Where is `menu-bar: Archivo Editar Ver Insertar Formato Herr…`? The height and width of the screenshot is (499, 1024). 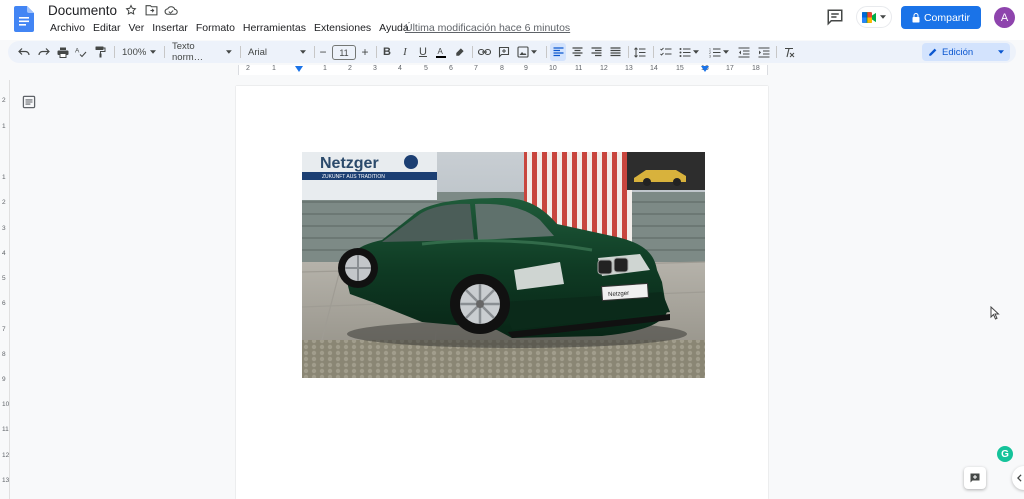 menu-bar: Archivo Editar Ver Insertar Formato Herr… is located at coordinates (229, 28).